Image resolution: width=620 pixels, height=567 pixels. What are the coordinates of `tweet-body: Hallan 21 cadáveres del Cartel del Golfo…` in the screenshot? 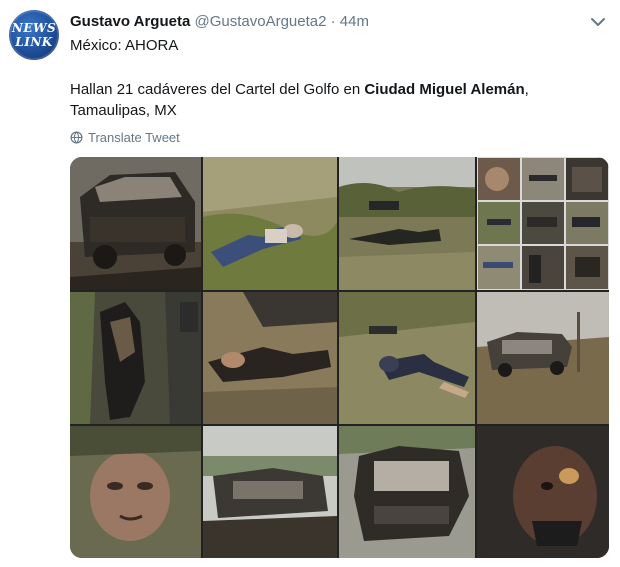 It's located at (340, 100).